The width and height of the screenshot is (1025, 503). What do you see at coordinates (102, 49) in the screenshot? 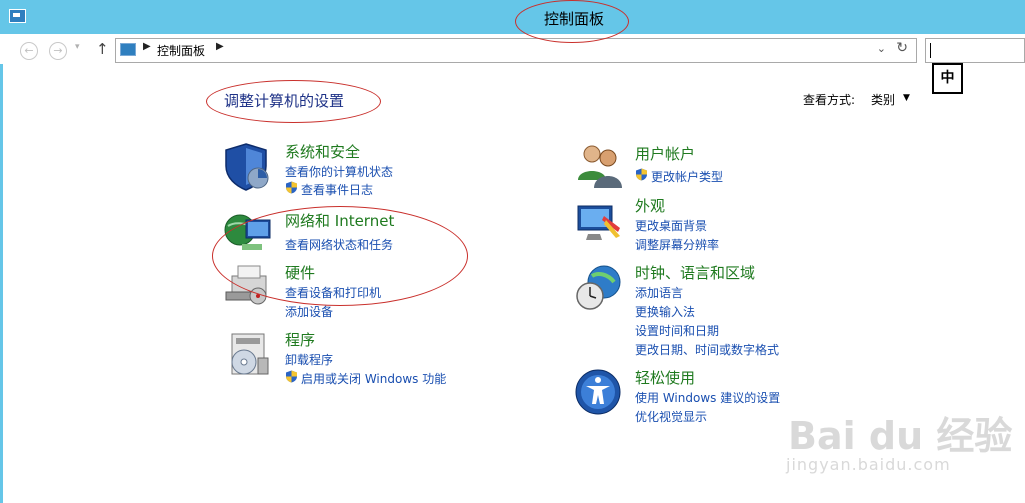
I see `up-button: ↑` at bounding box center [102, 49].